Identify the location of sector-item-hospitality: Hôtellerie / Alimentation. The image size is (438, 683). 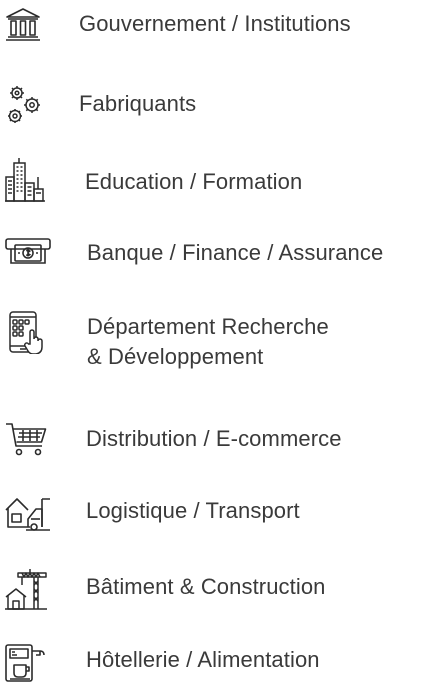
(219, 661).